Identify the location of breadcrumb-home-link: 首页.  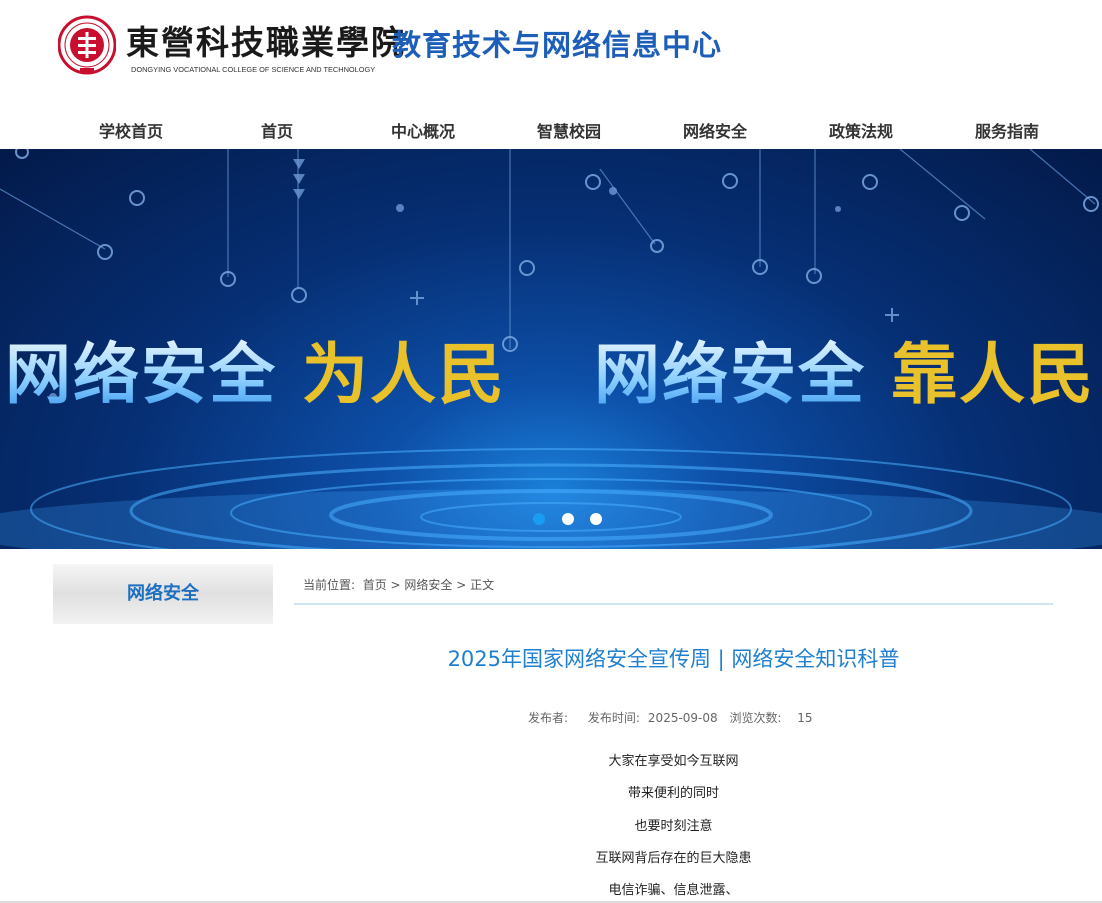
(375, 585).